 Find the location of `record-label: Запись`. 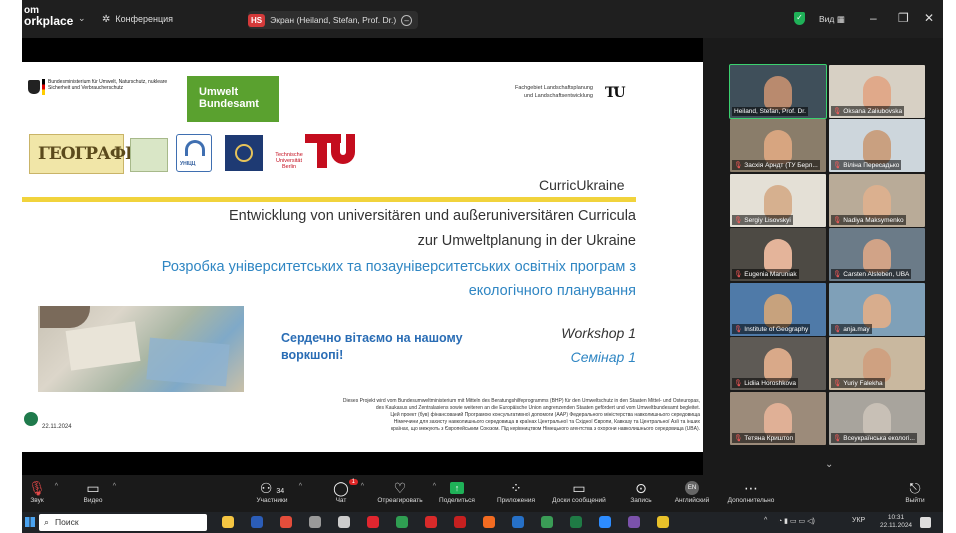

record-label: Запись is located at coordinates (641, 500).